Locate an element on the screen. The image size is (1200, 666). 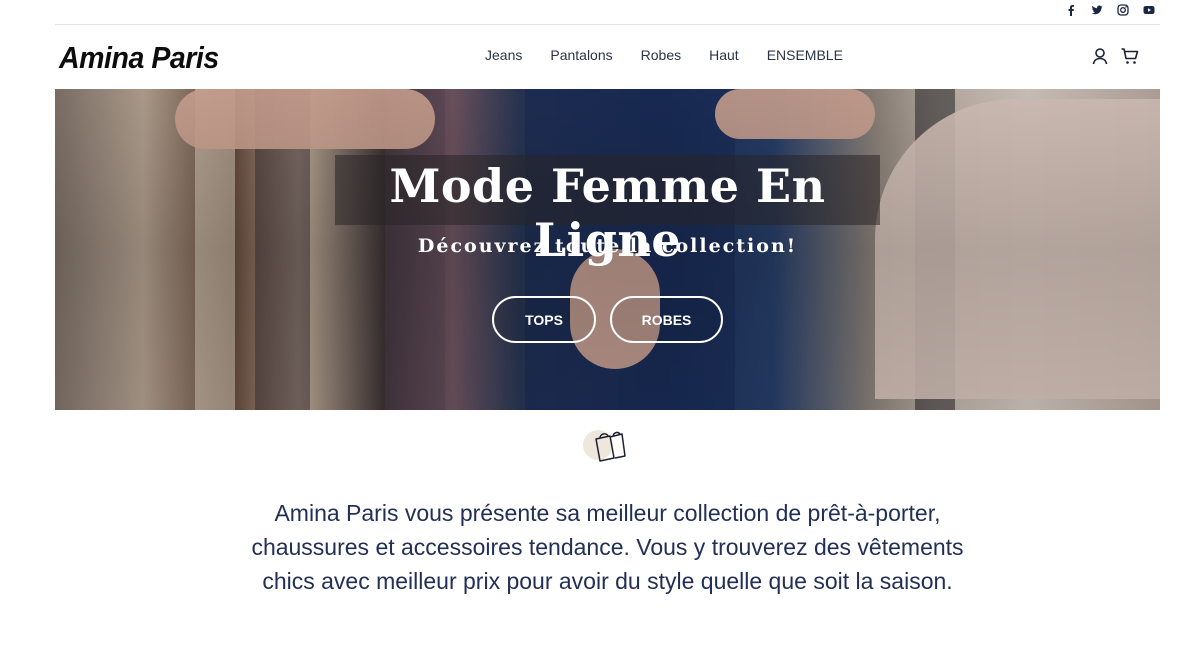
top-bar is located at coordinates (607, 12).